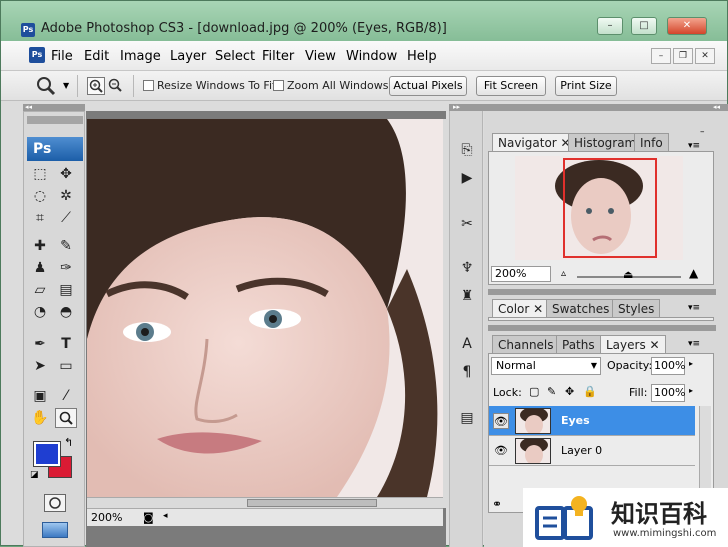 The image size is (728, 547). What do you see at coordinates (66, 396) in the screenshot?
I see `eyedropper-tool-icon: ⁄` at bounding box center [66, 396].